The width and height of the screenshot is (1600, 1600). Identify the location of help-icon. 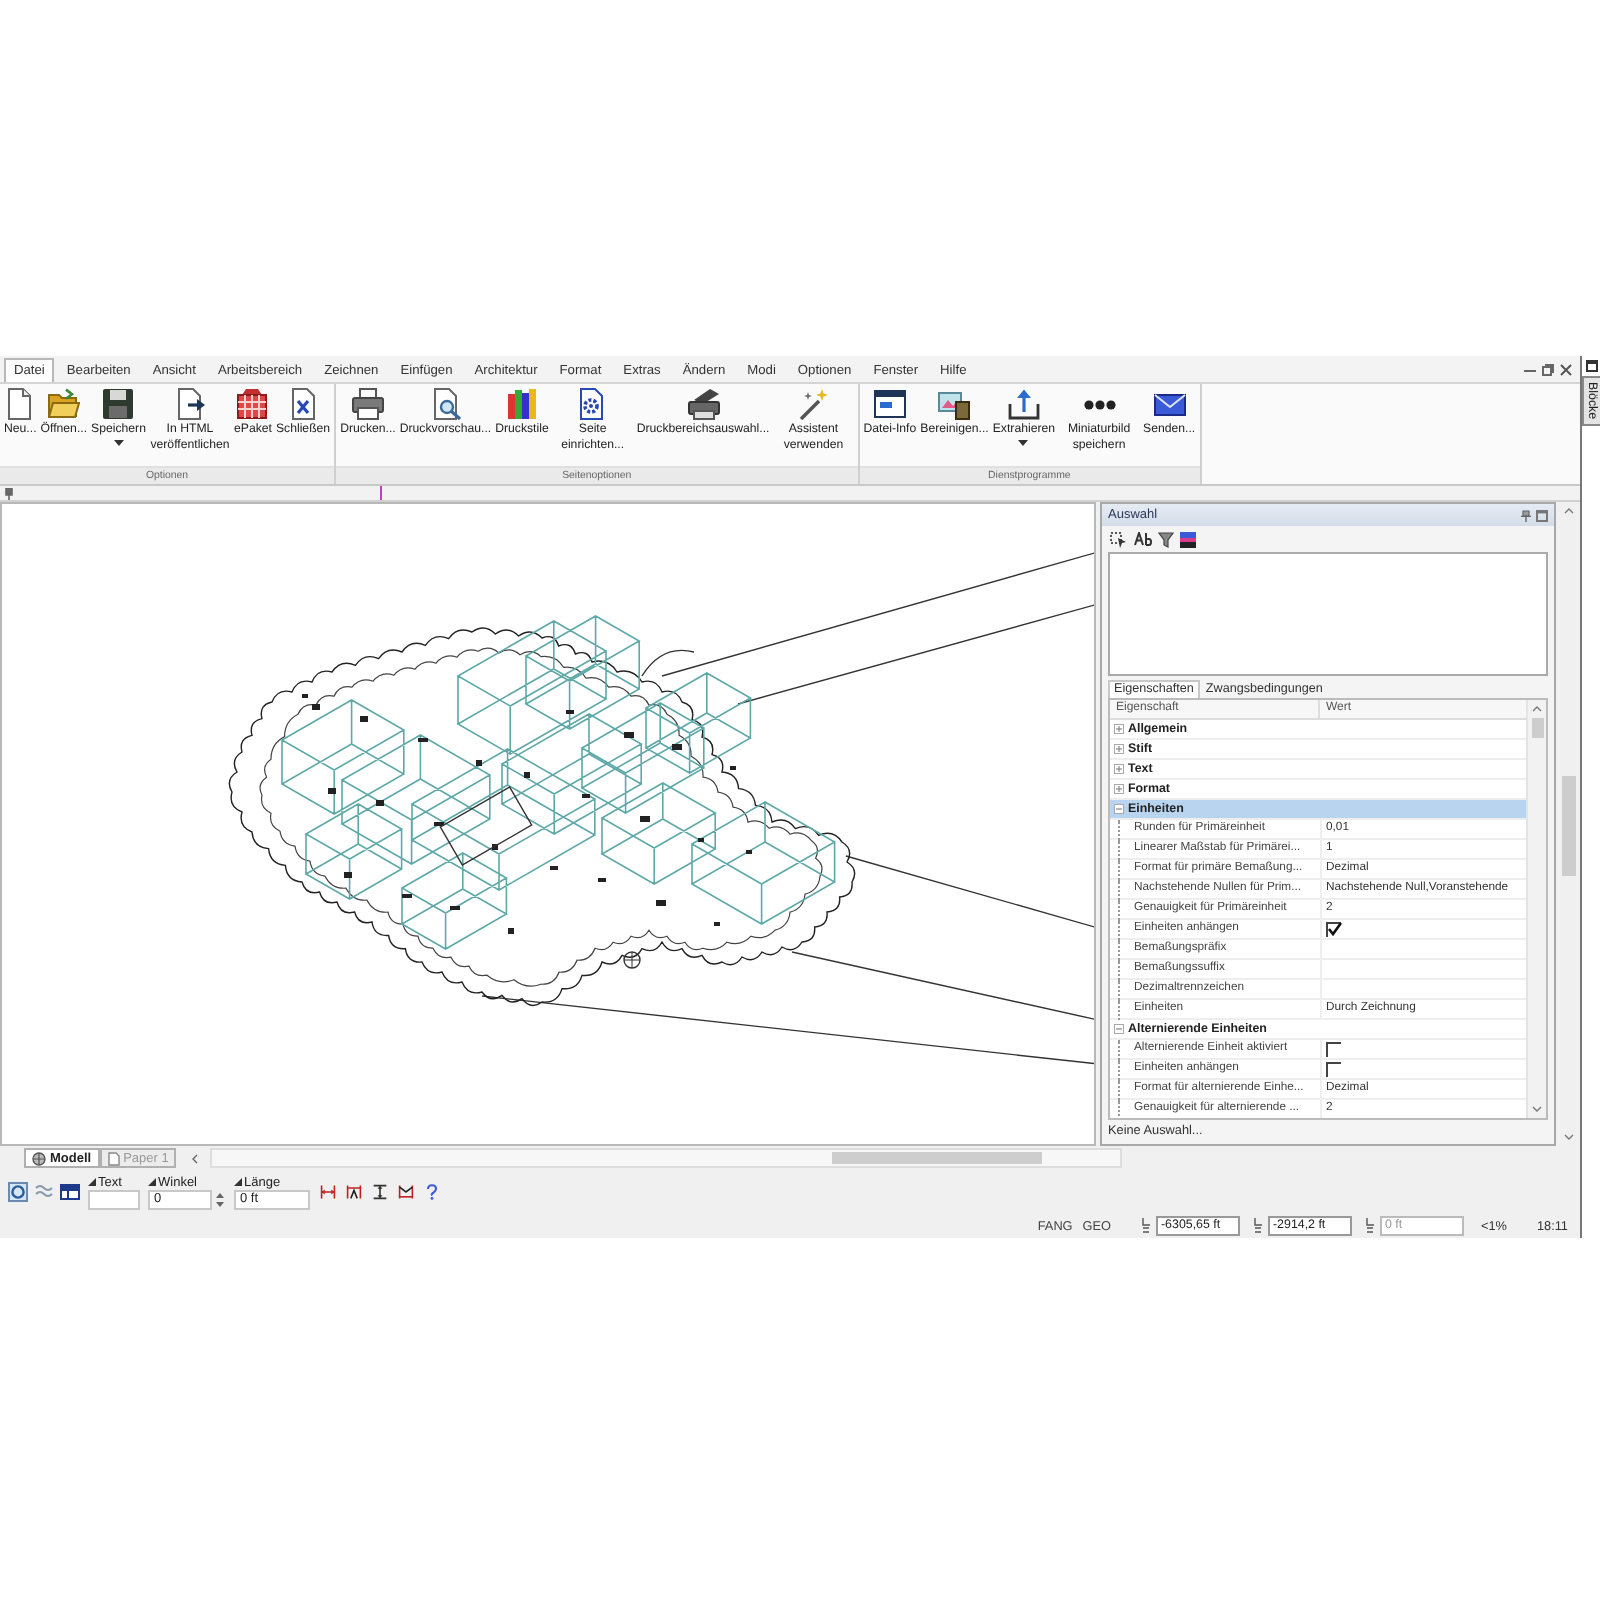
(432, 1192).